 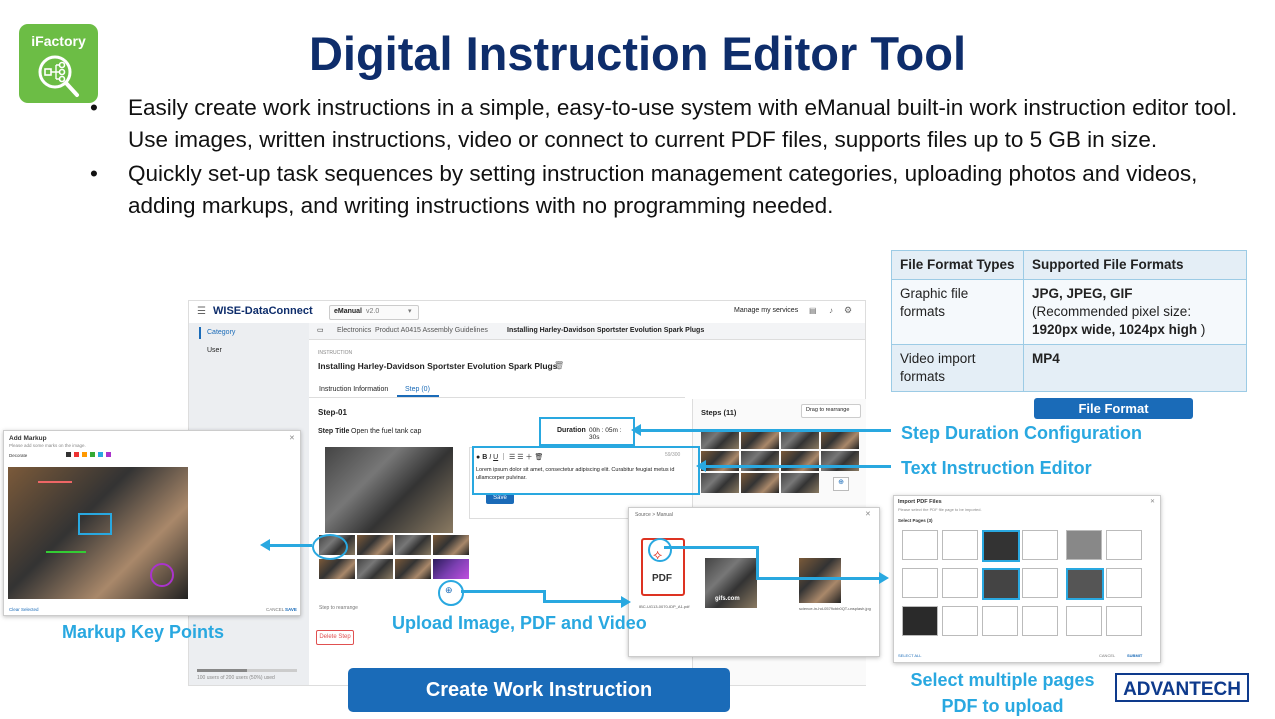 What do you see at coordinates (848, 310) in the screenshot?
I see `gear-icon: ⚙` at bounding box center [848, 310].